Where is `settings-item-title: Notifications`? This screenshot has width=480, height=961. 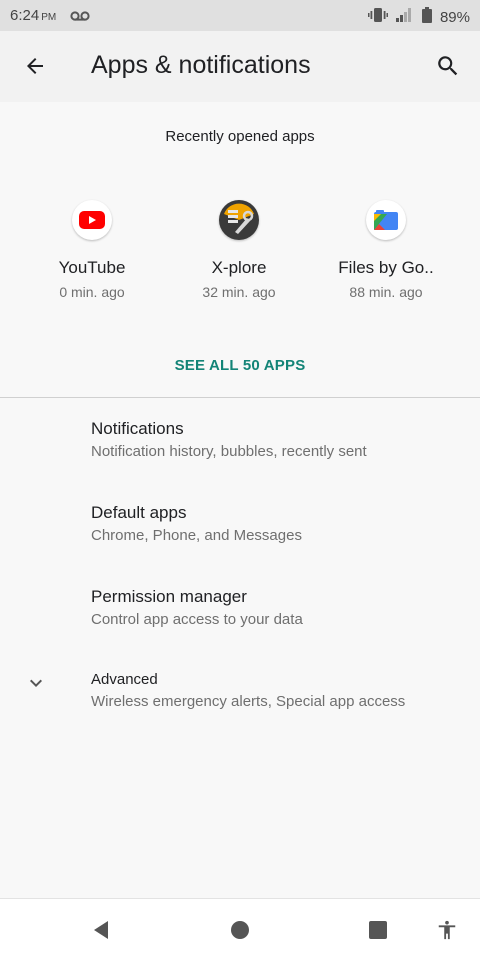 settings-item-title: Notifications is located at coordinates (137, 428).